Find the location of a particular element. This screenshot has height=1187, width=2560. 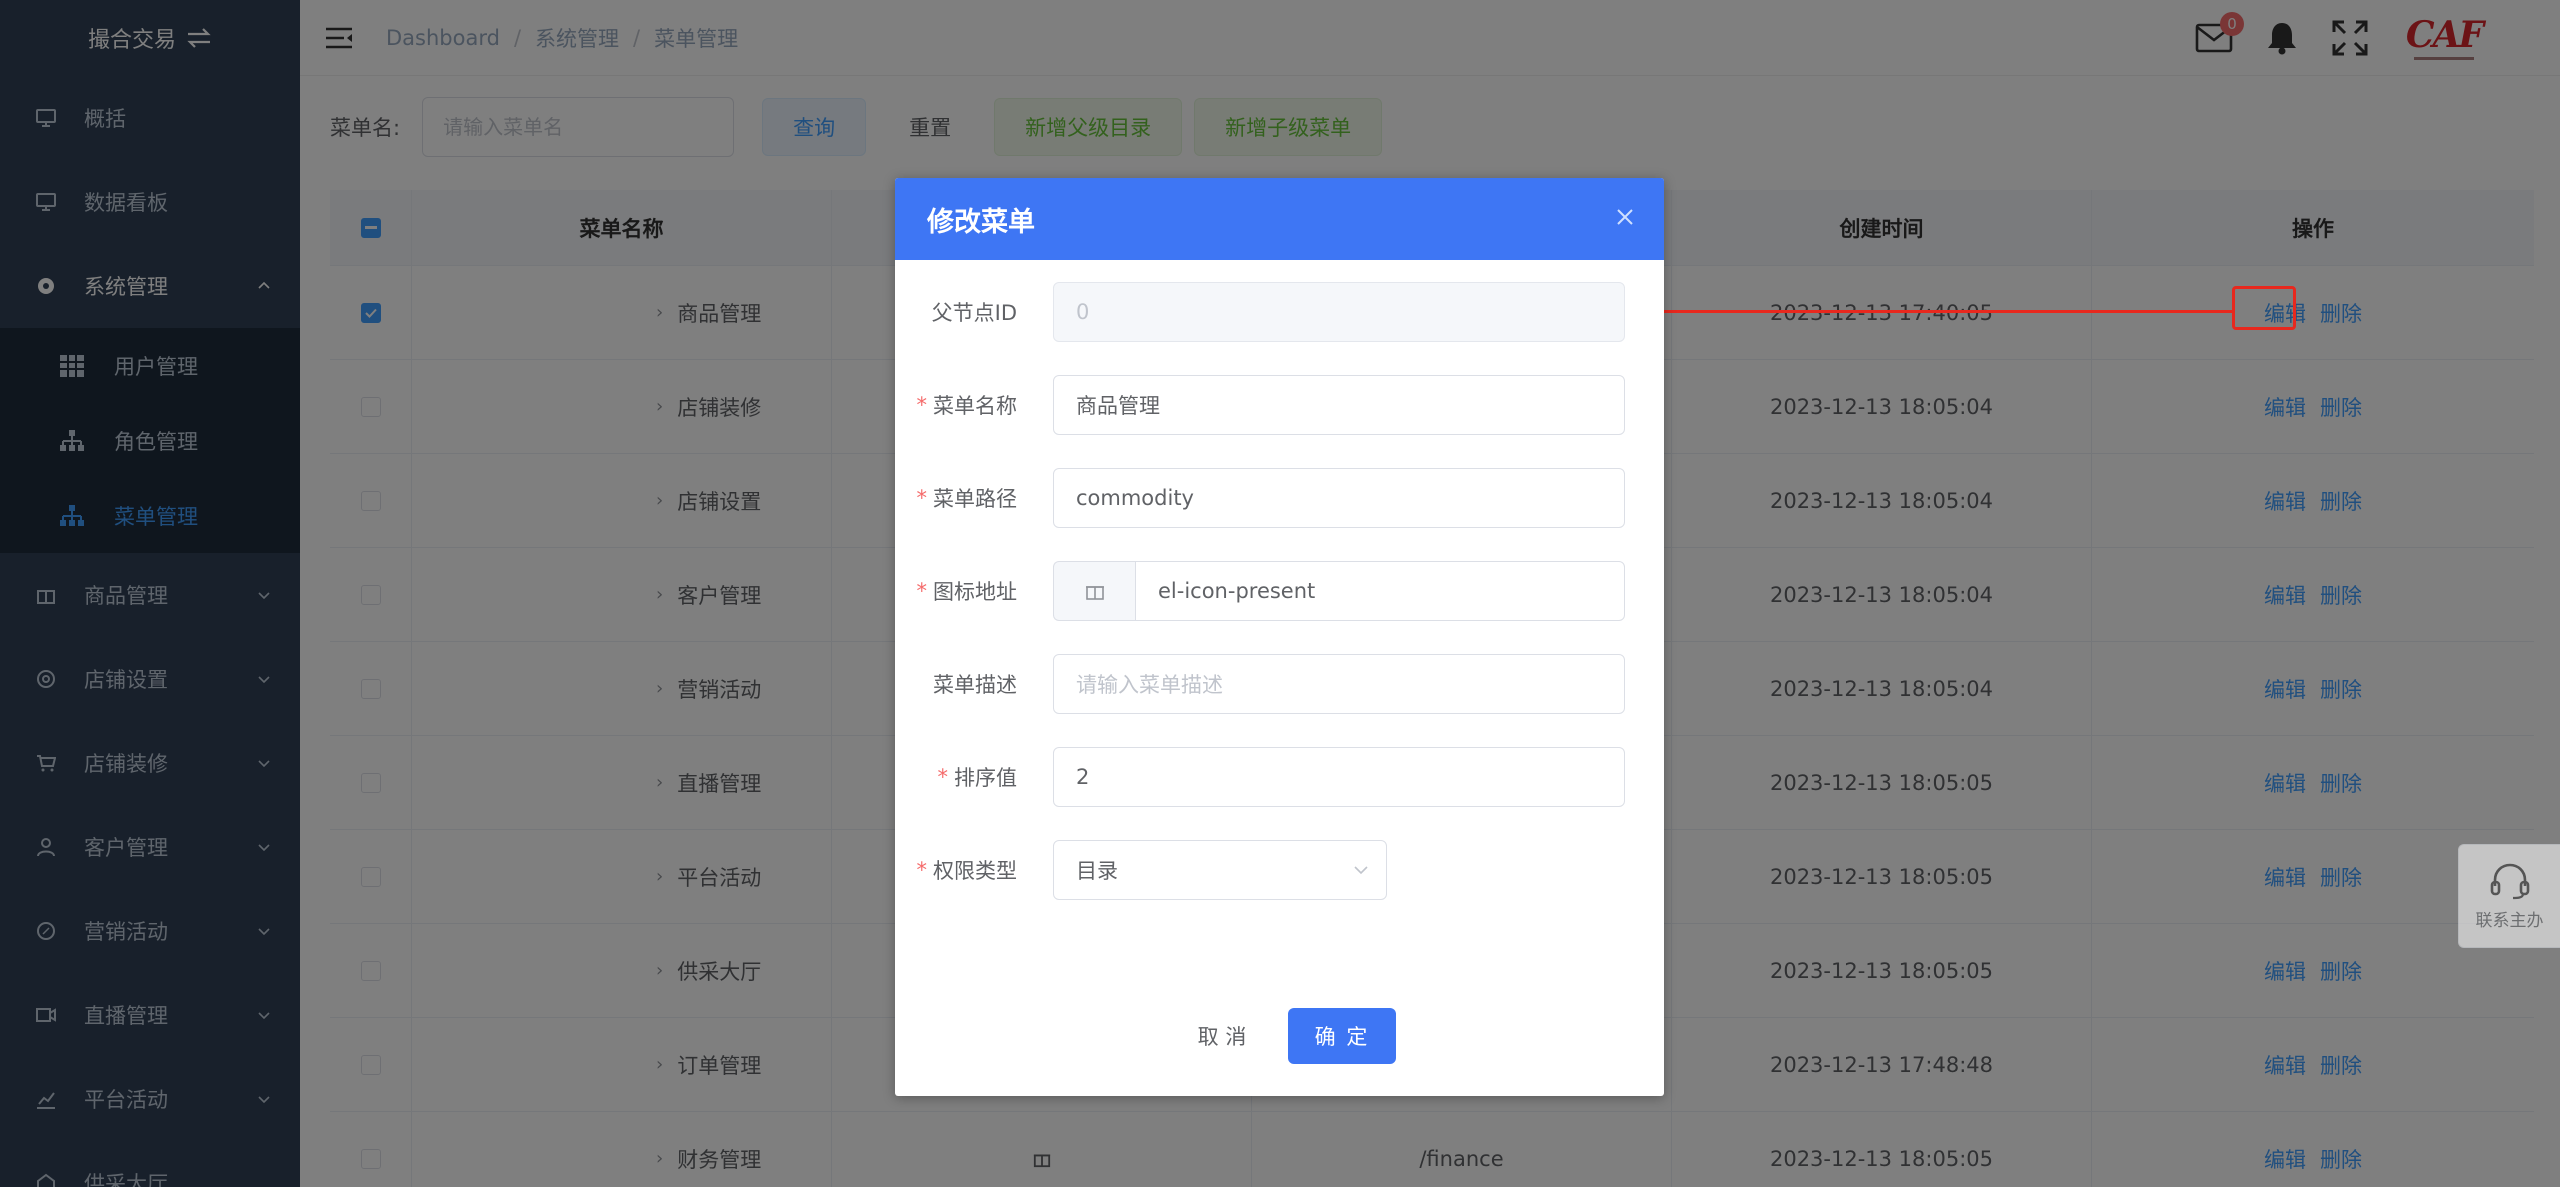

form-row-perm-type: * 权限类型 目录 is located at coordinates (1279, 870).